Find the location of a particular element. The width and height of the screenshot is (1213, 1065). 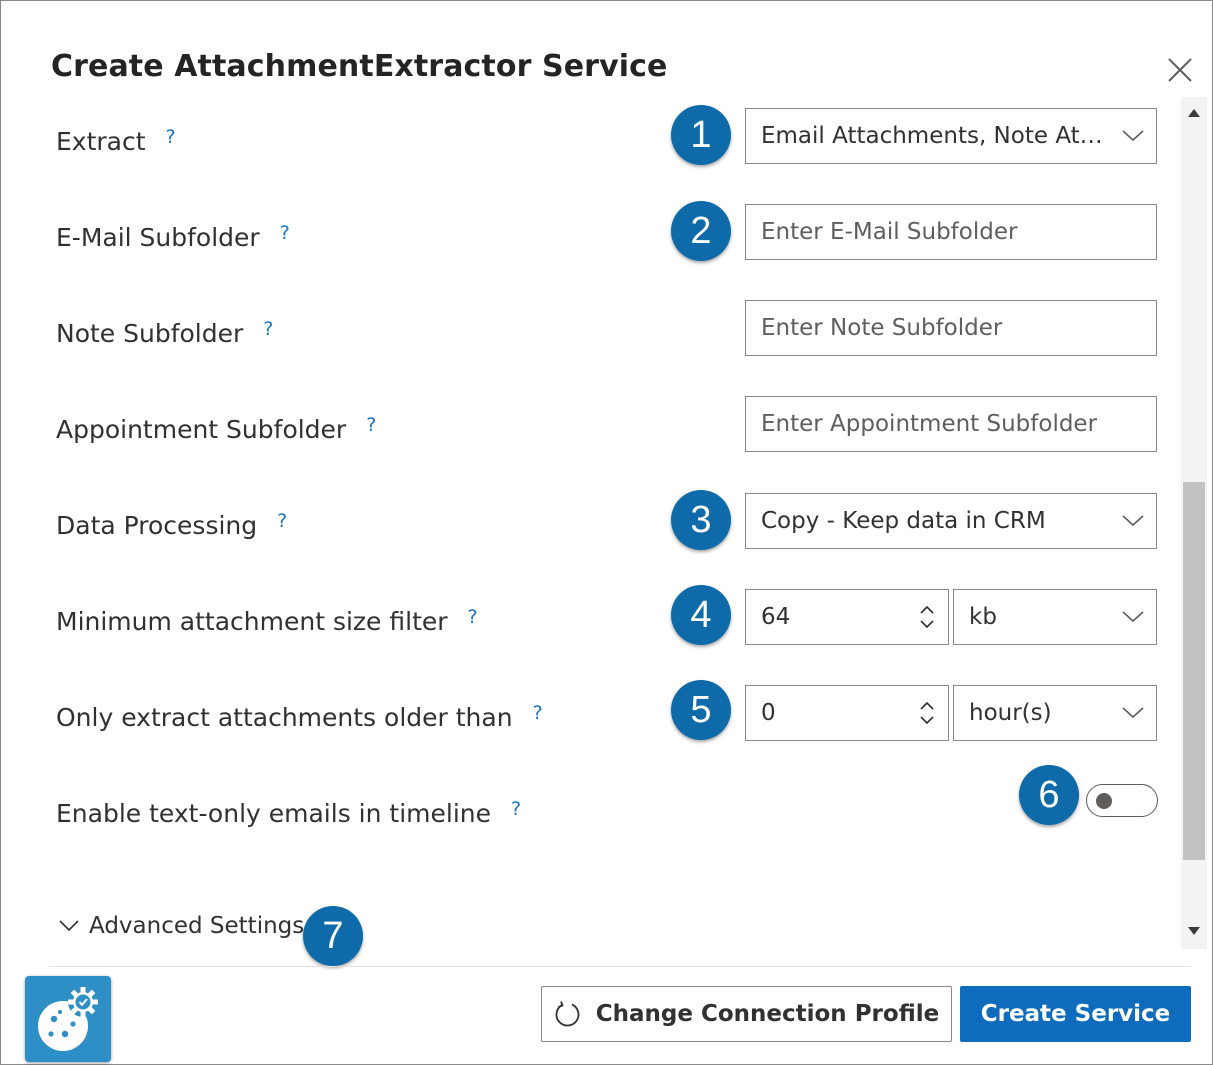

note-subfolder-input: Enter Note Subfolder is located at coordinates (951, 328).